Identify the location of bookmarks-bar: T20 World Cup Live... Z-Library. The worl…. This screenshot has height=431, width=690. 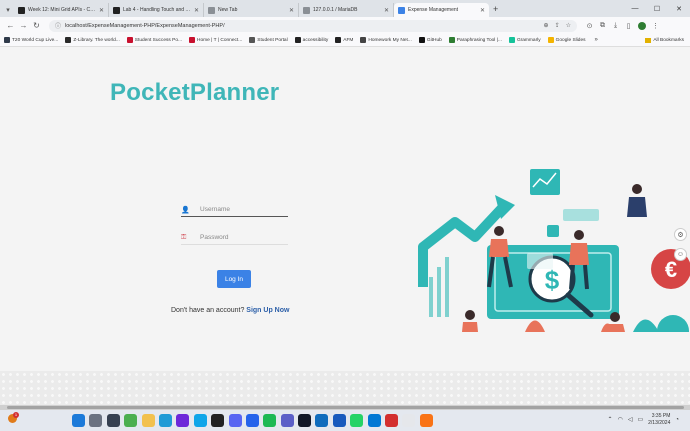
(345, 40).